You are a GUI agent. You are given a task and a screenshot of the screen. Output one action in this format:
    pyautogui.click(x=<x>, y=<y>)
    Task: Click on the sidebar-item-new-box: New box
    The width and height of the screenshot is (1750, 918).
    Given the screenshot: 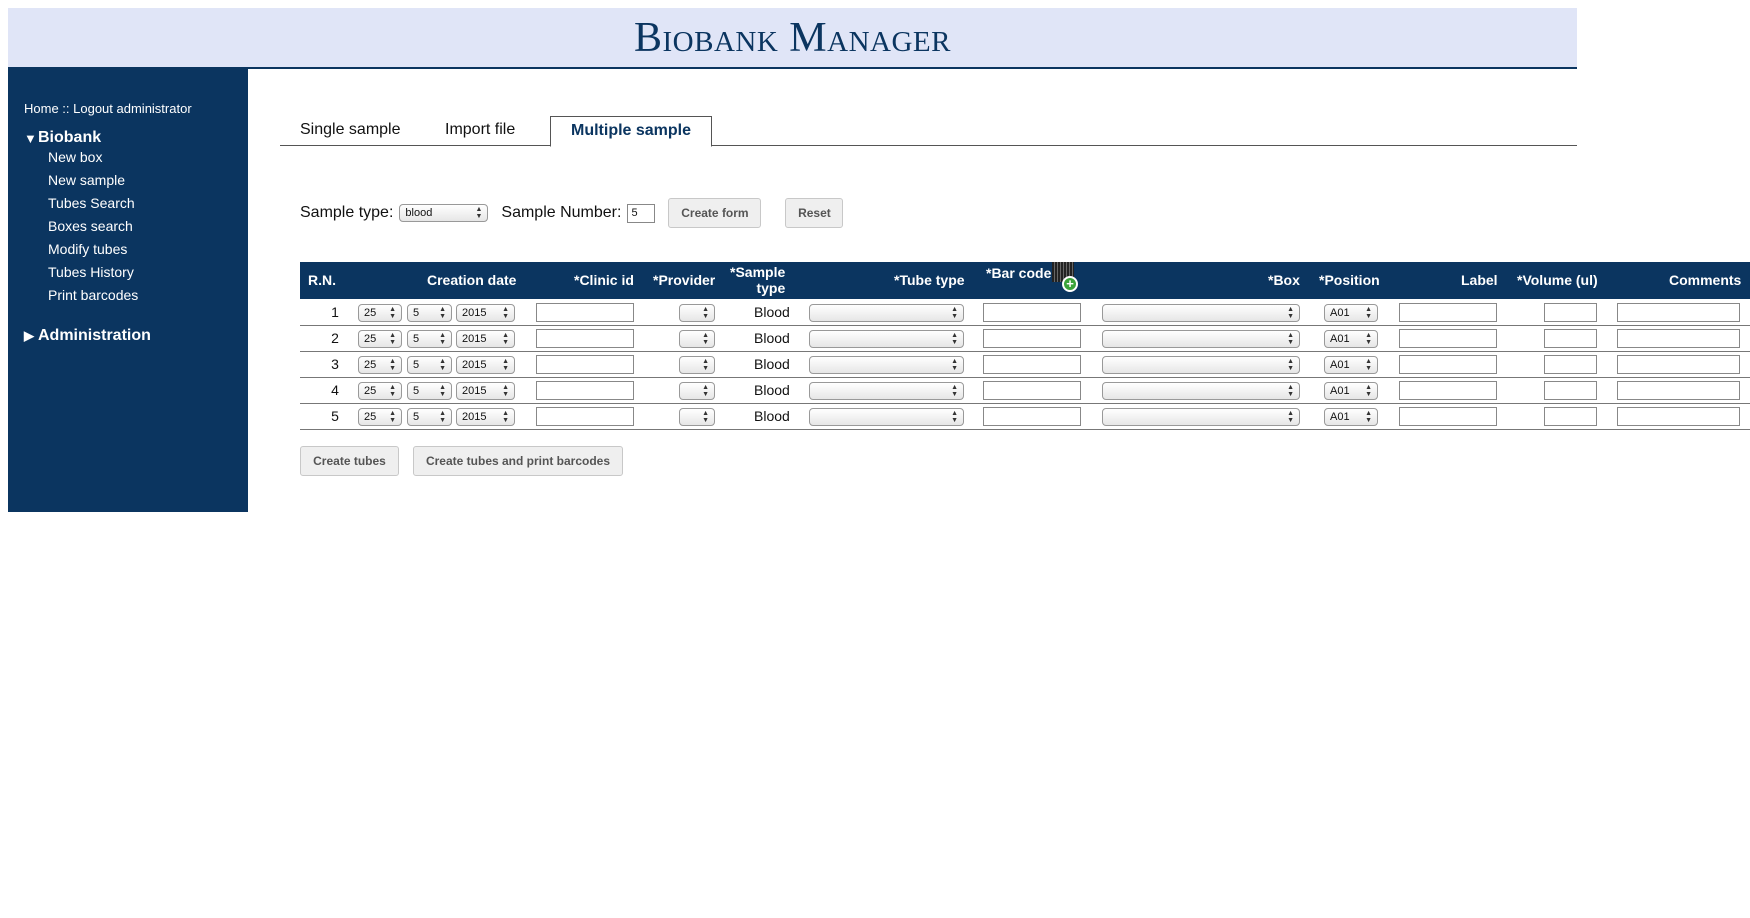 What is the action you would take?
    pyautogui.click(x=93, y=160)
    